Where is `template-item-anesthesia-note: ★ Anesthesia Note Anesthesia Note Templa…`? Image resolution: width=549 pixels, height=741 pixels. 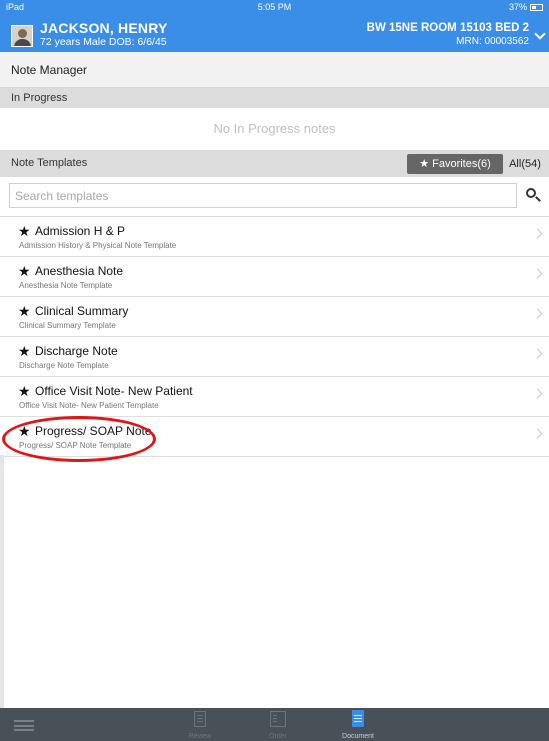 template-item-anesthesia-note: ★ Anesthesia Note Anesthesia Note Templa… is located at coordinates (274, 277).